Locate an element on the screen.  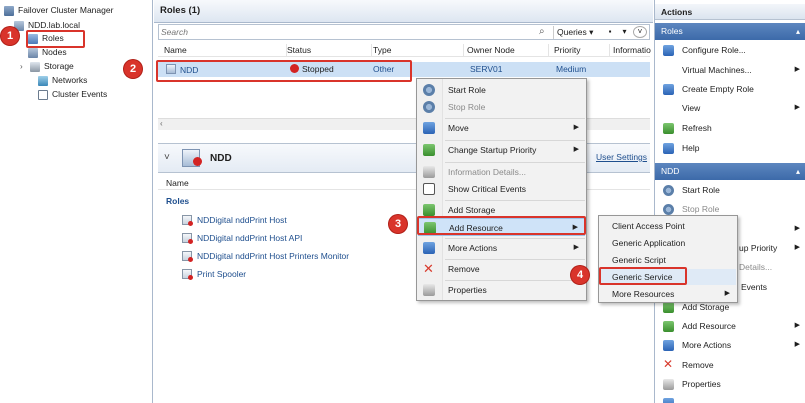
search-input is located at coordinates (346, 32).